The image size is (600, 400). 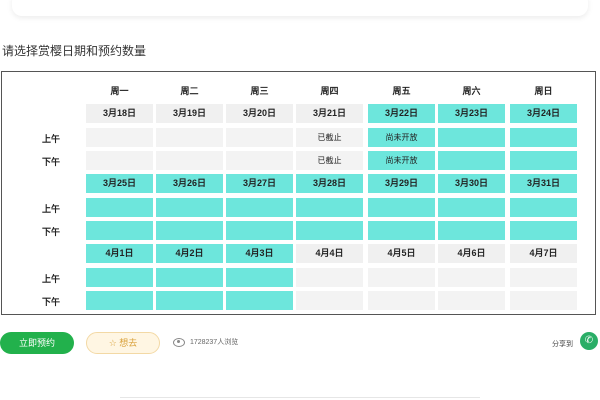 What do you see at coordinates (329, 183) in the screenshot?
I see `date-cell: 3月28日` at bounding box center [329, 183].